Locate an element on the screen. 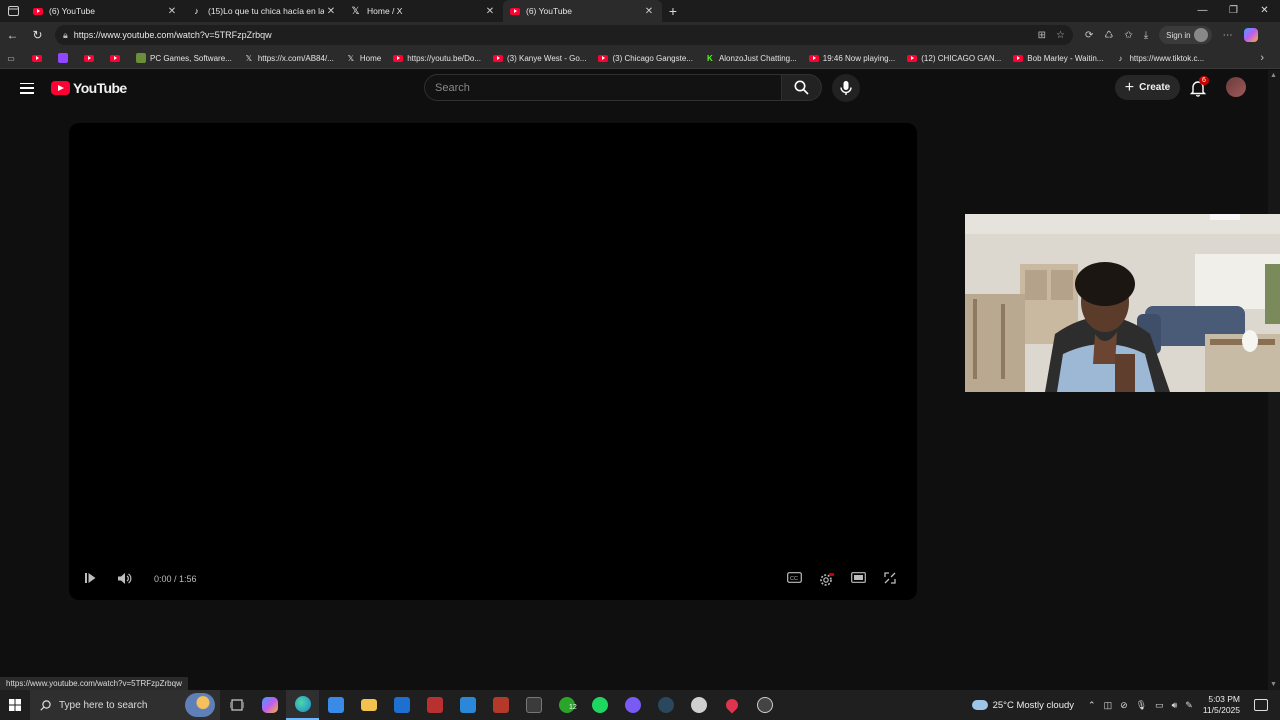 The width and height of the screenshot is (1280, 720). browser-tab-active: (6) YouTube ✕ is located at coordinates (582, 11).